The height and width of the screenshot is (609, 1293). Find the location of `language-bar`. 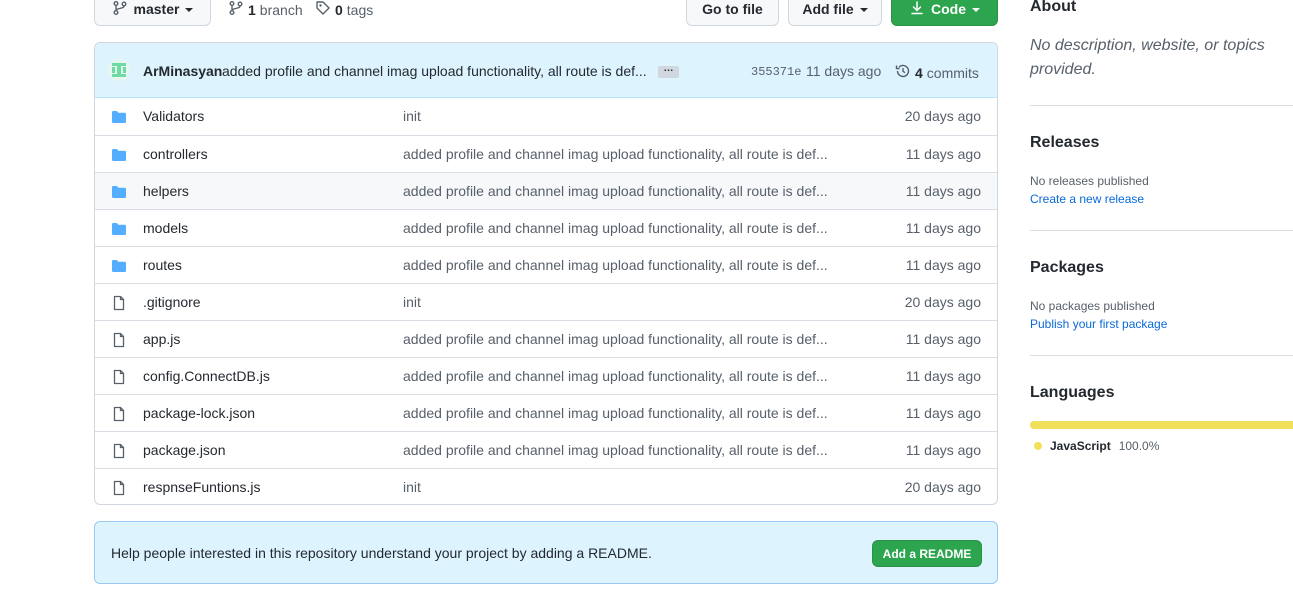

language-bar is located at coordinates (1161, 425).